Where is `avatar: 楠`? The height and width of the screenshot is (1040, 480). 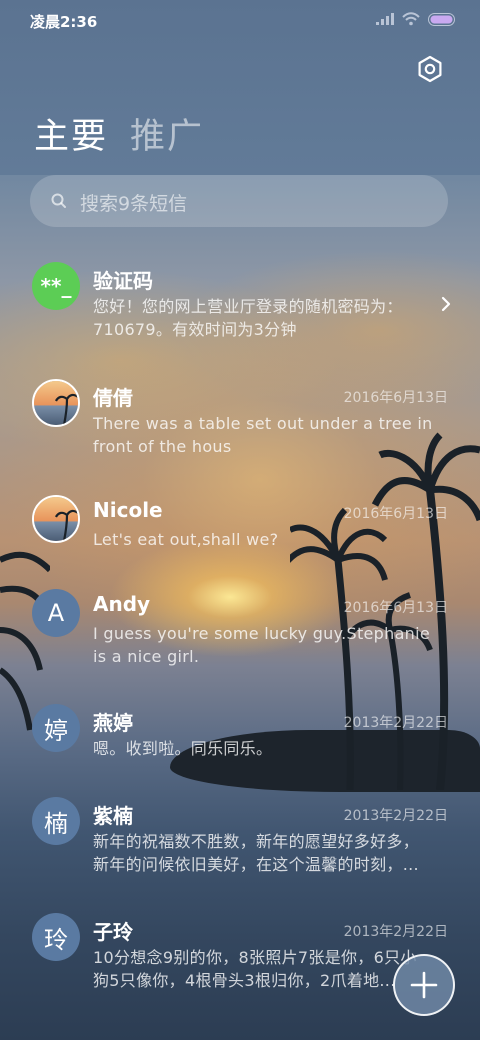 avatar: 楠 is located at coordinates (56, 821).